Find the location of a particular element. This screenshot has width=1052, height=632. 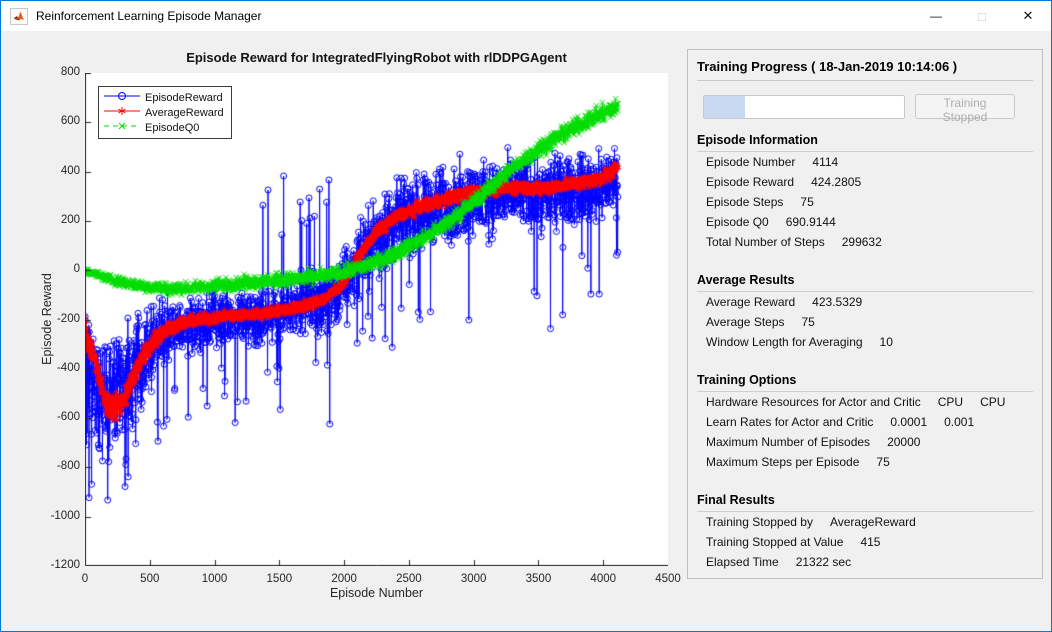

info-label: Episode Number is located at coordinates (751, 162).